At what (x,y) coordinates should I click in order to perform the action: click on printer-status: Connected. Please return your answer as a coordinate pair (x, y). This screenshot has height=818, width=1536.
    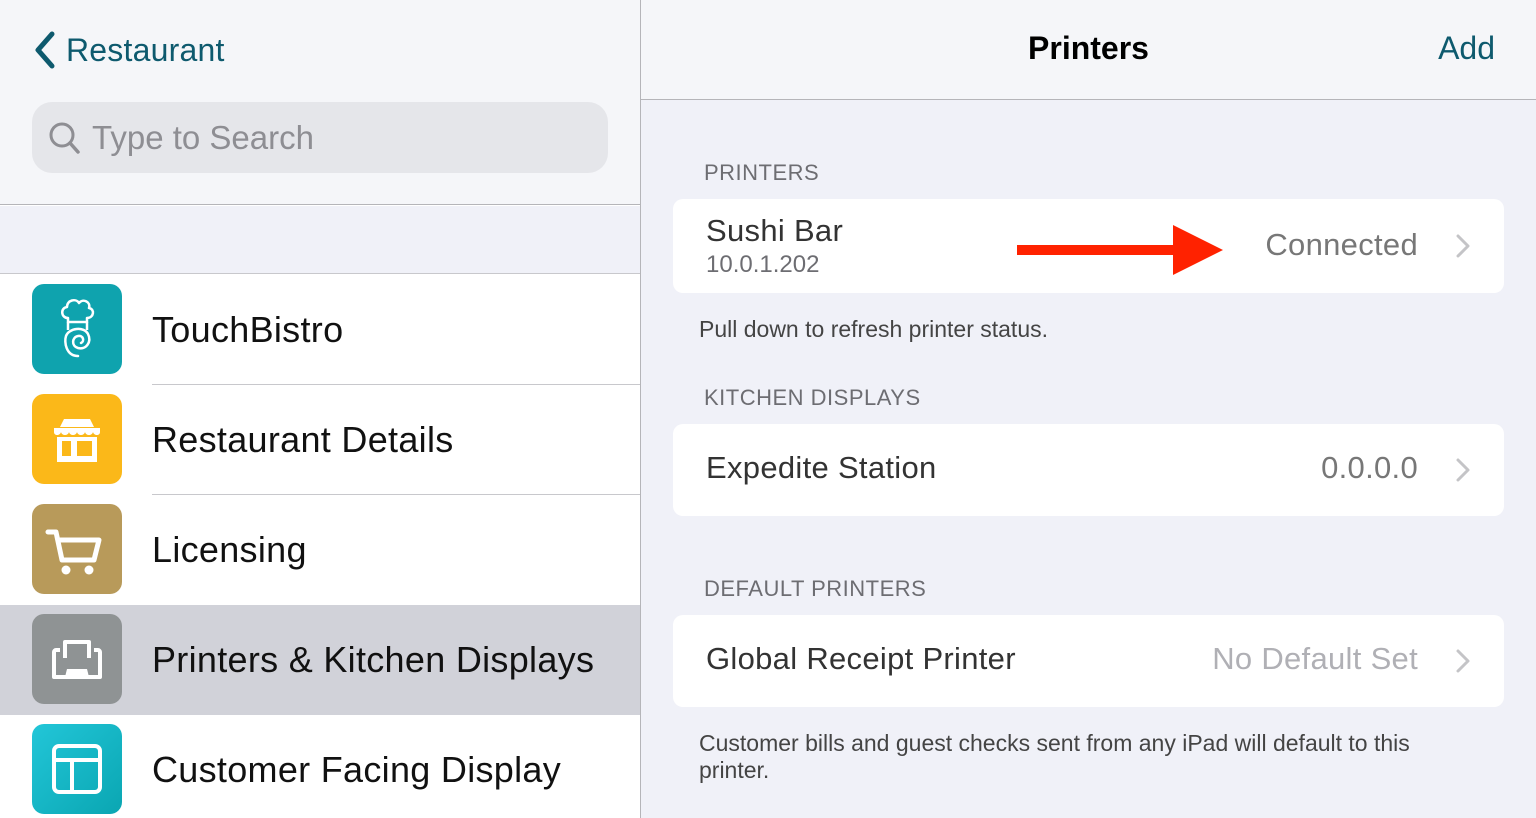
    Looking at the image, I should click on (1341, 244).